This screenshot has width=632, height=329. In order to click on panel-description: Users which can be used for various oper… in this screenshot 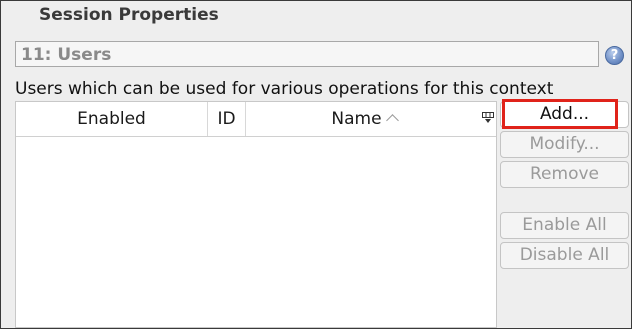, I will do `click(284, 89)`.